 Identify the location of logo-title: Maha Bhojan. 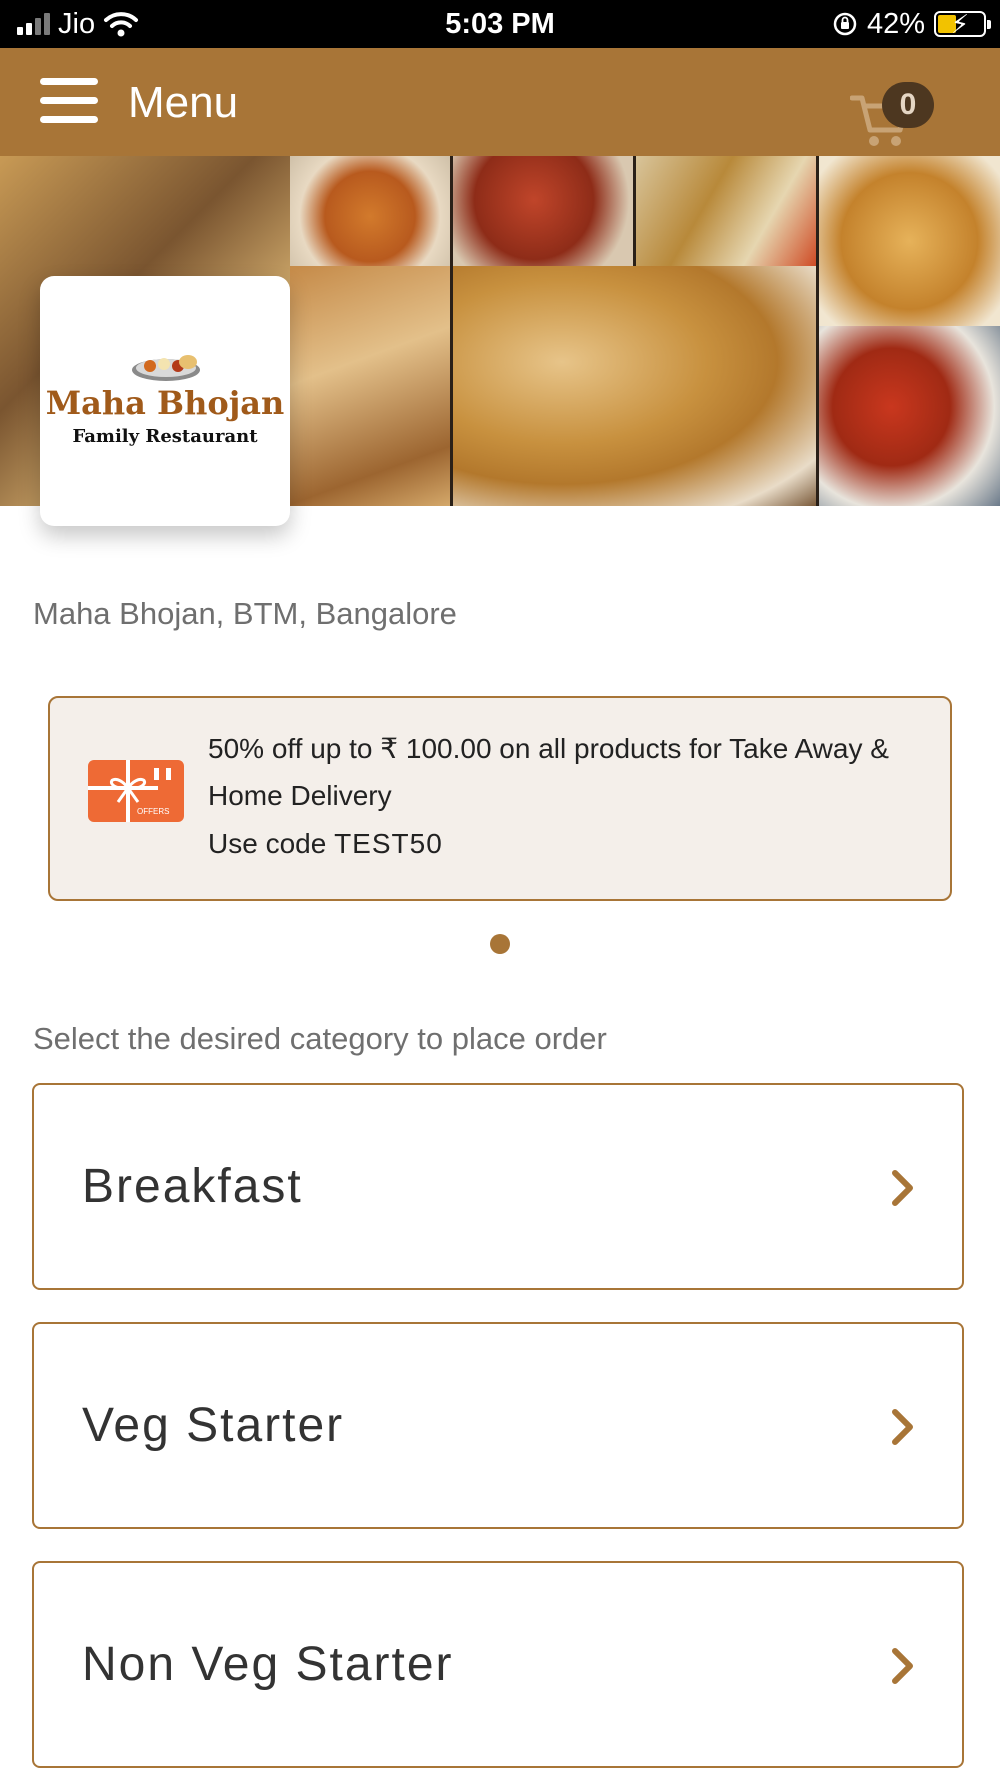
(165, 403).